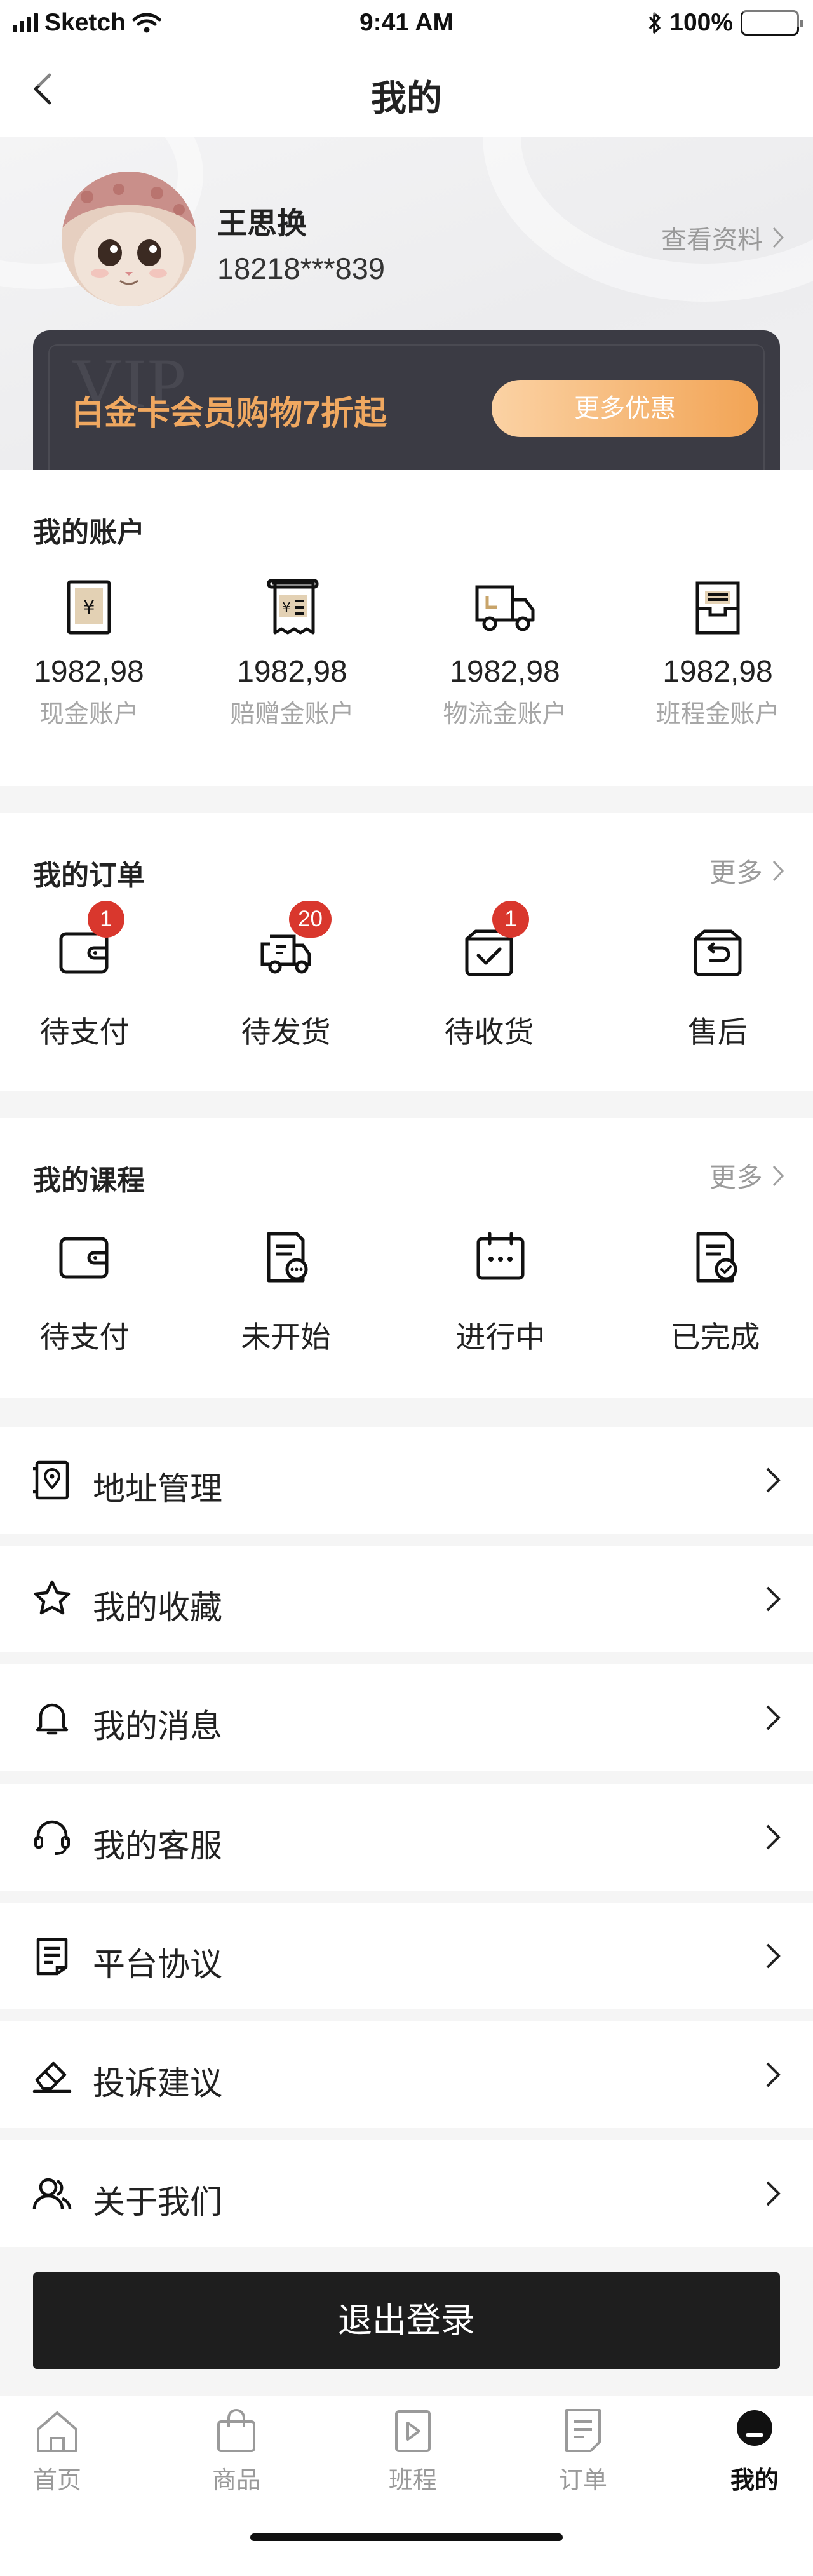 This screenshot has width=813, height=2576. I want to click on cat-avatar-image, so click(129, 239).